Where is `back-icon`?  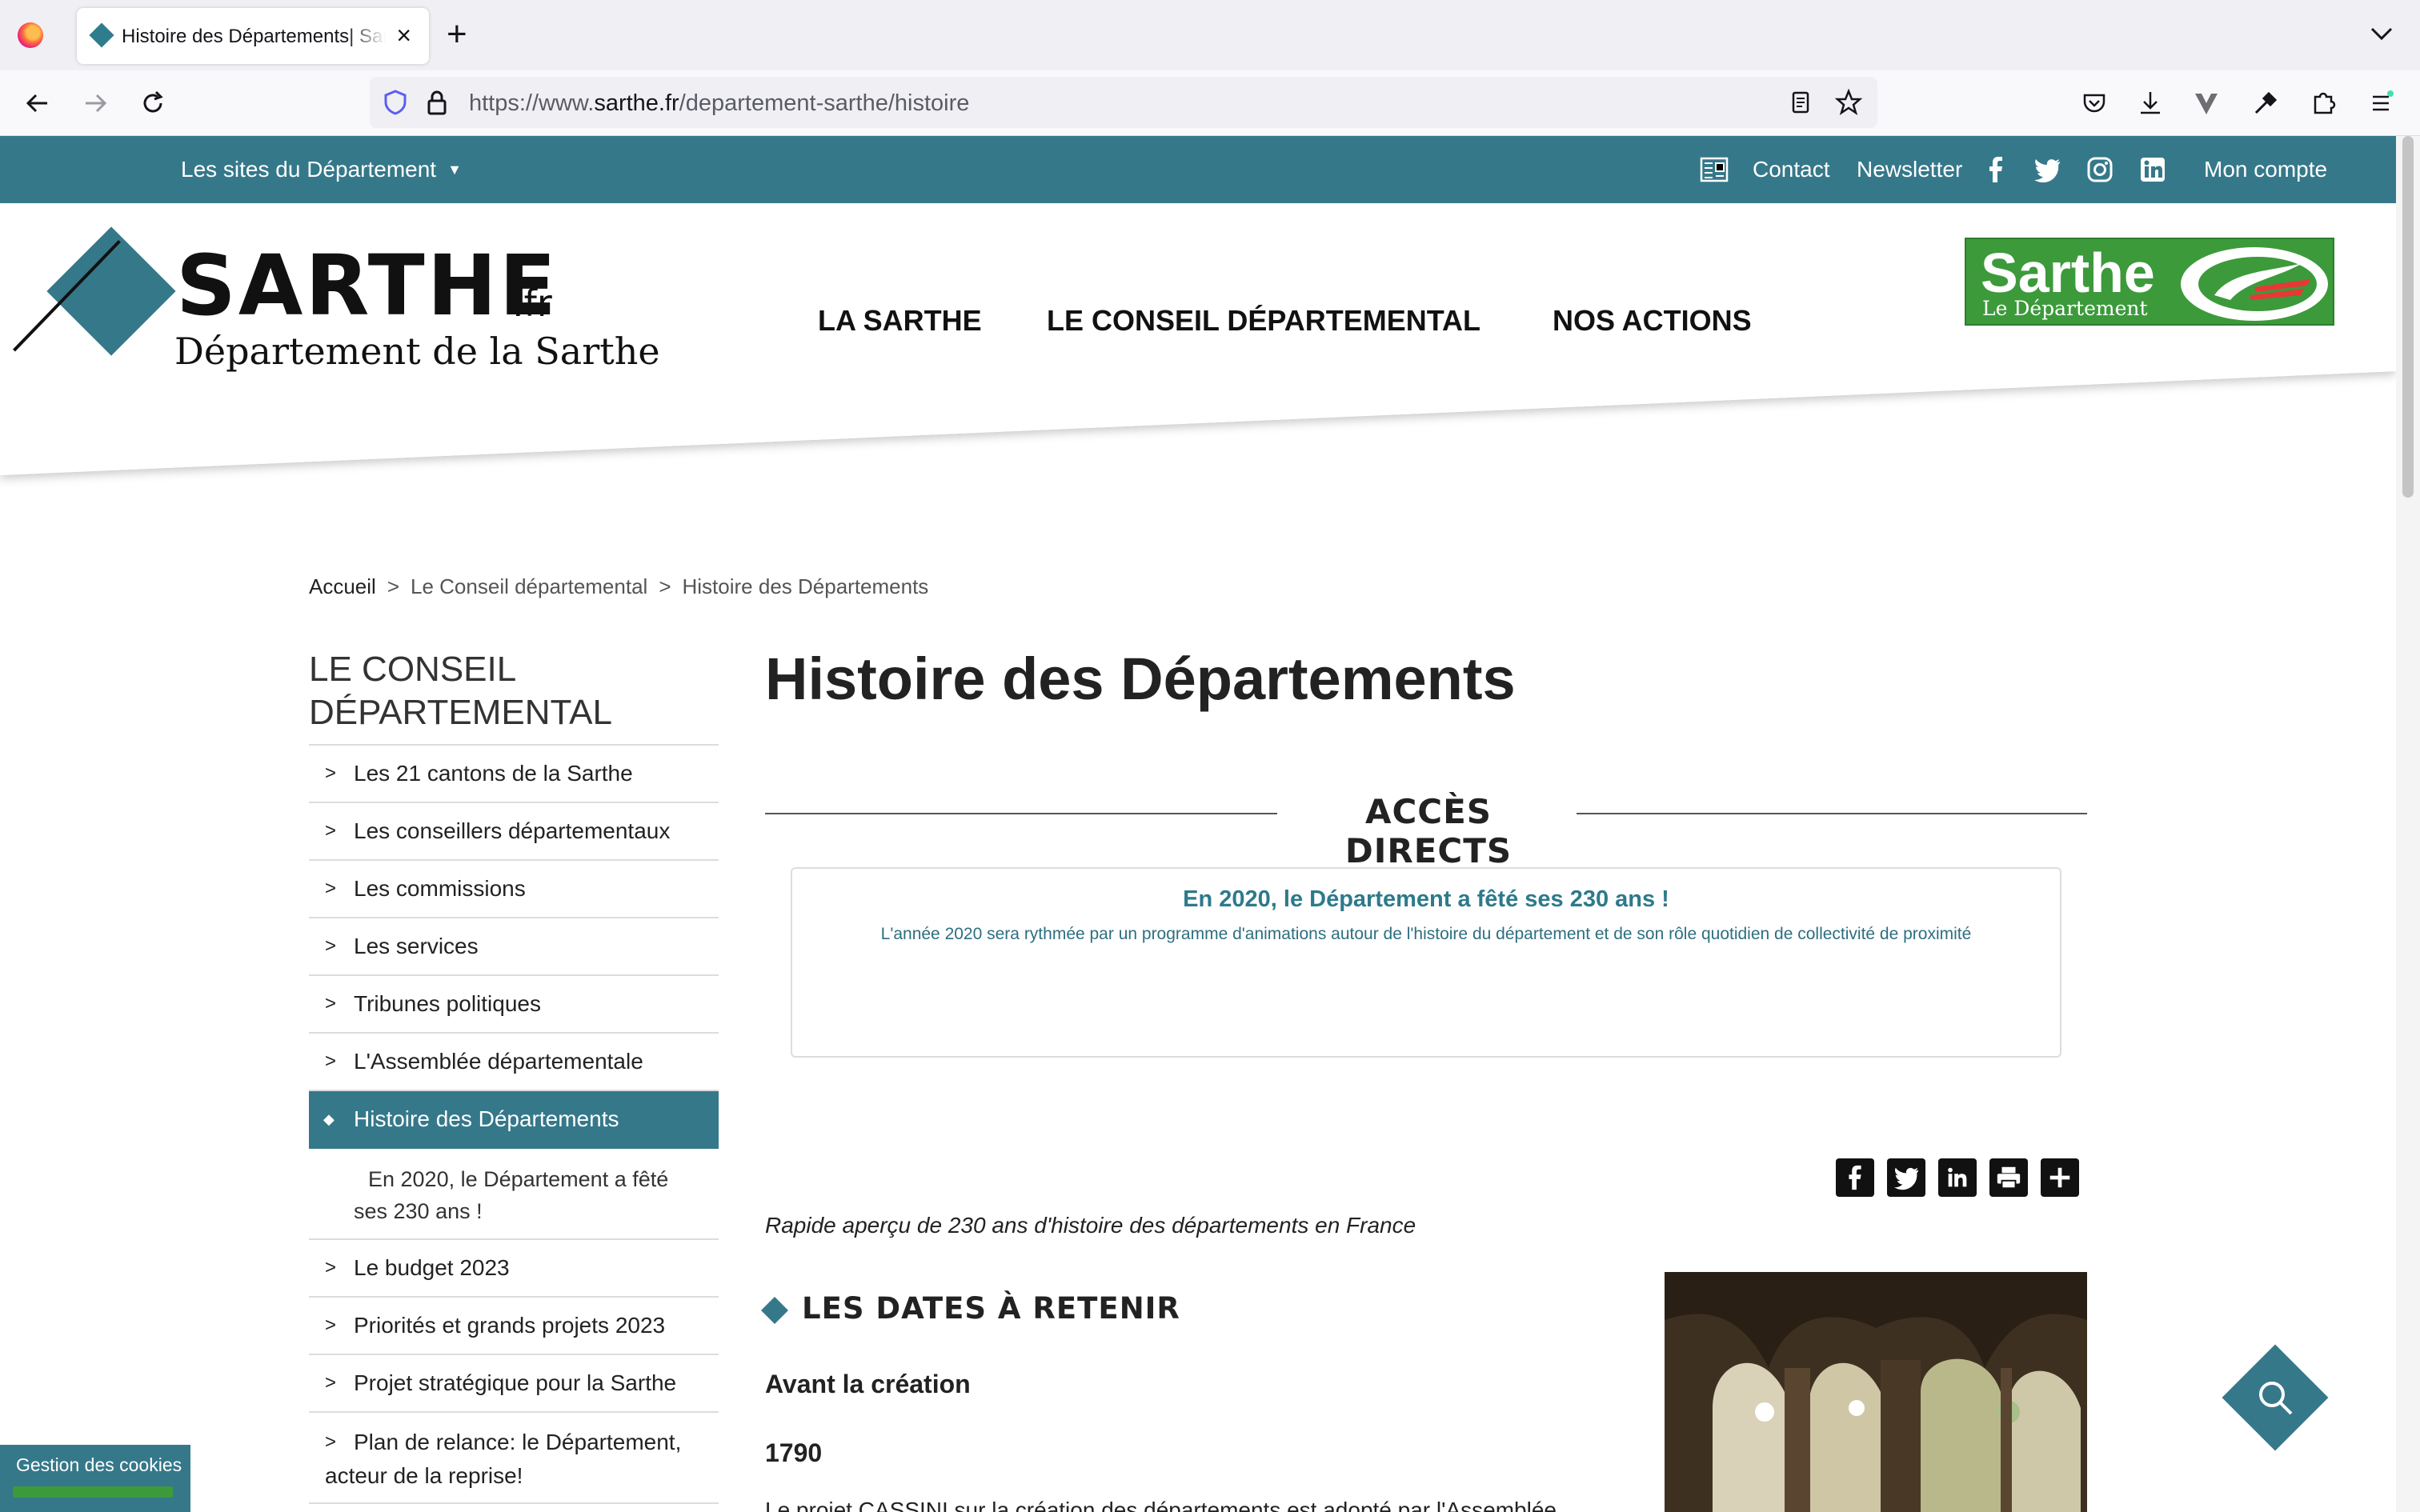 back-icon is located at coordinates (37, 103).